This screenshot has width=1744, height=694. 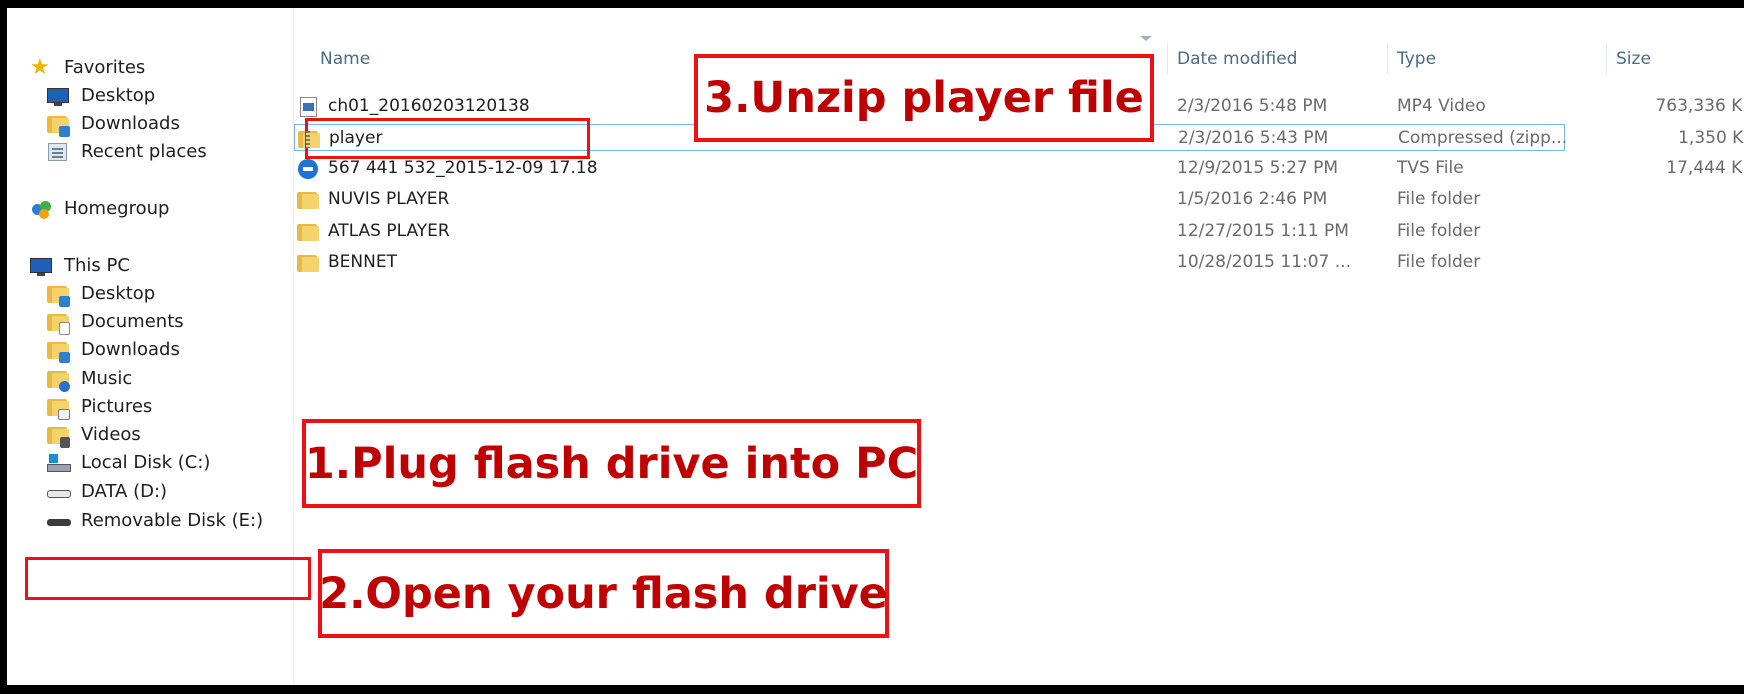 I want to click on nav-fav-downloads-label: Downloads, so click(x=130, y=123).